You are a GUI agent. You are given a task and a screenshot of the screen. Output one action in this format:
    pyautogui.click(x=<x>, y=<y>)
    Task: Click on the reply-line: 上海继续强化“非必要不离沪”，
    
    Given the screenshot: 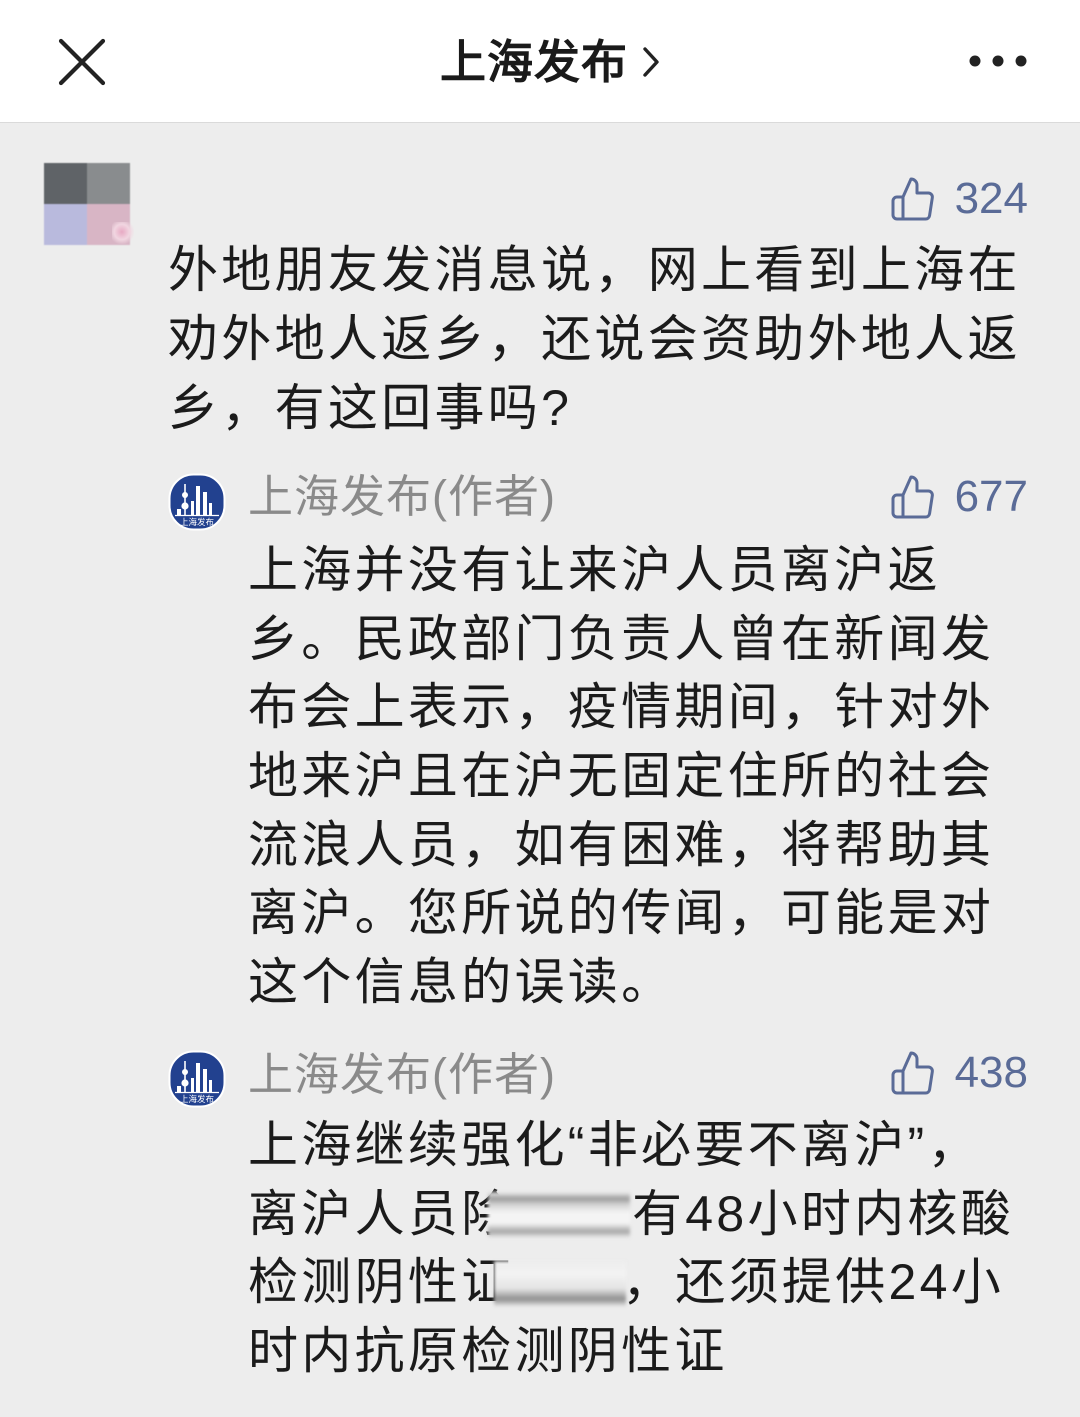 What is the action you would take?
    pyautogui.click(x=614, y=1145)
    